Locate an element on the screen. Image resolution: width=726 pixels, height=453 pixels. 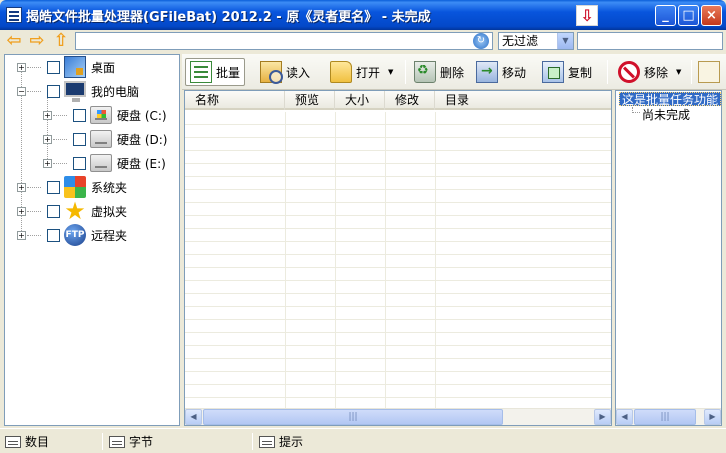
column-header-size: 大小 is located at coordinates (360, 100).